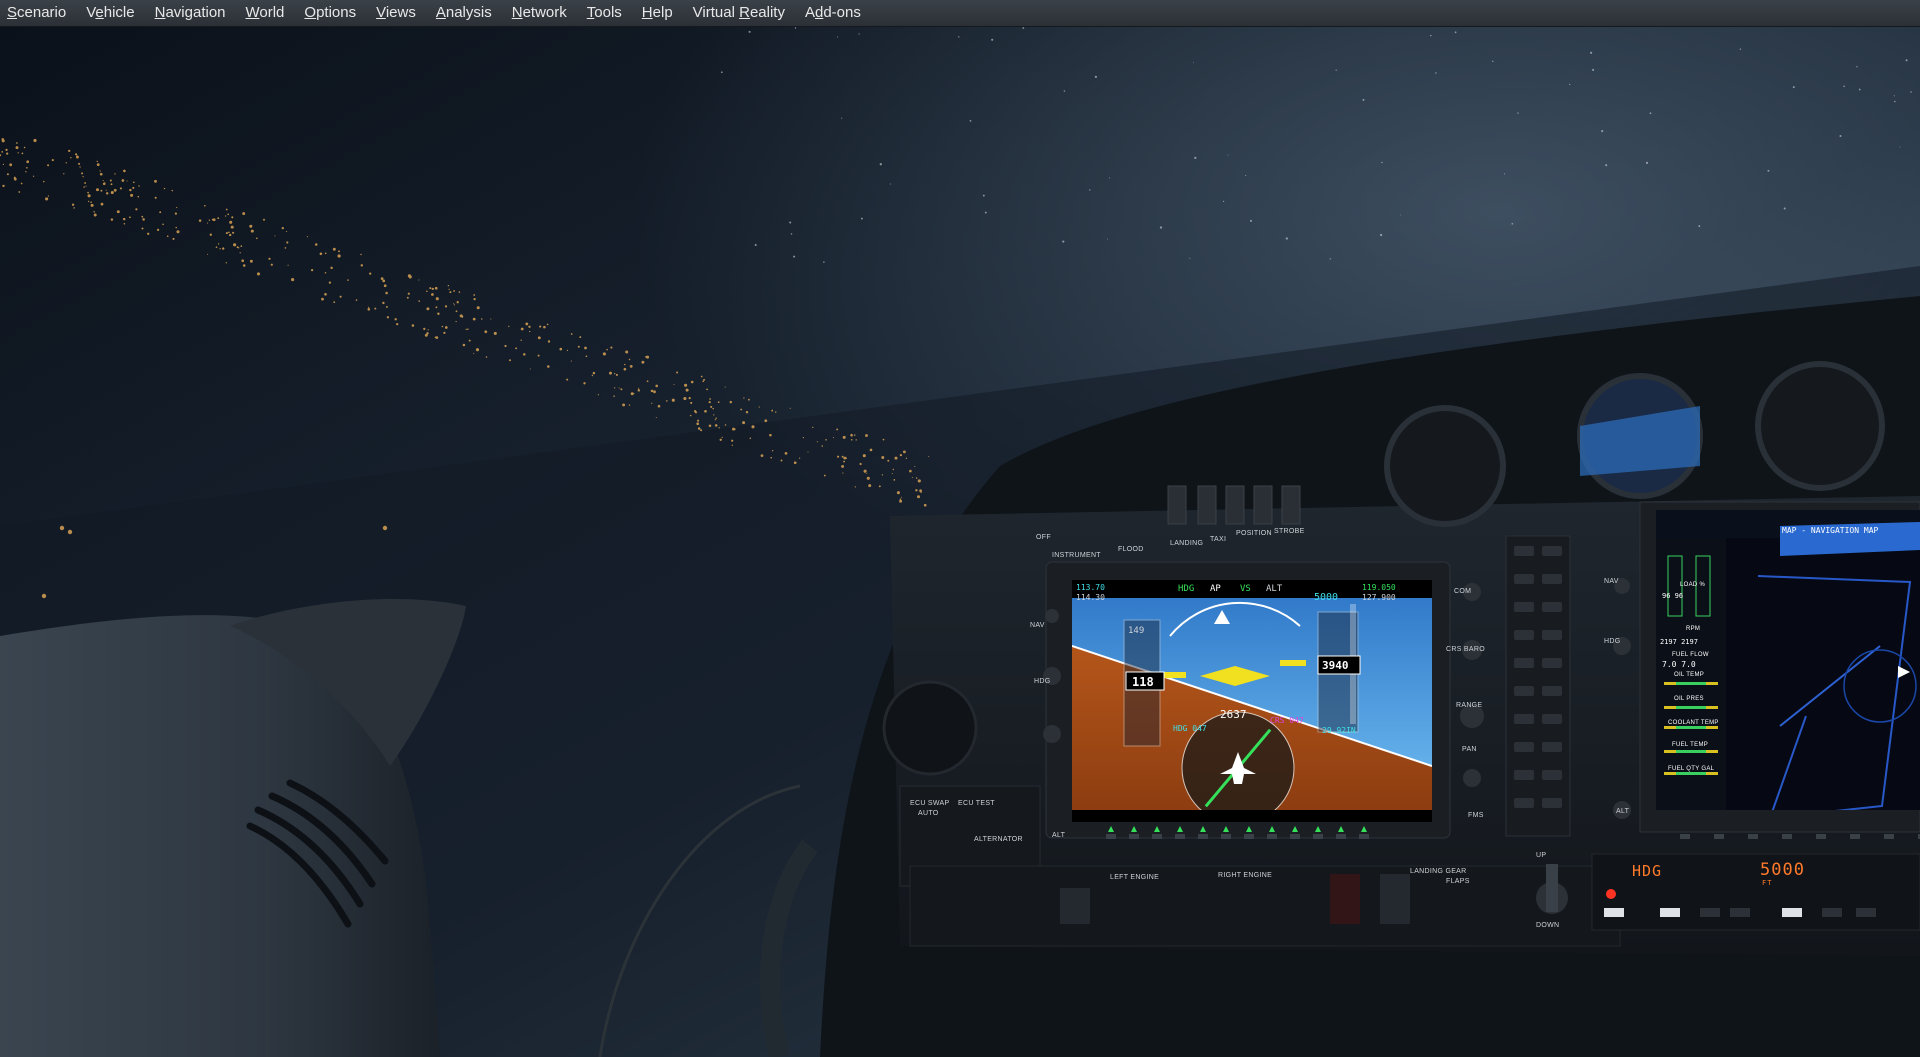 The height and width of the screenshot is (1057, 1920). Describe the element at coordinates (739, 13) in the screenshot. I see `menu-virtual-reality: Virtual Reality` at that location.